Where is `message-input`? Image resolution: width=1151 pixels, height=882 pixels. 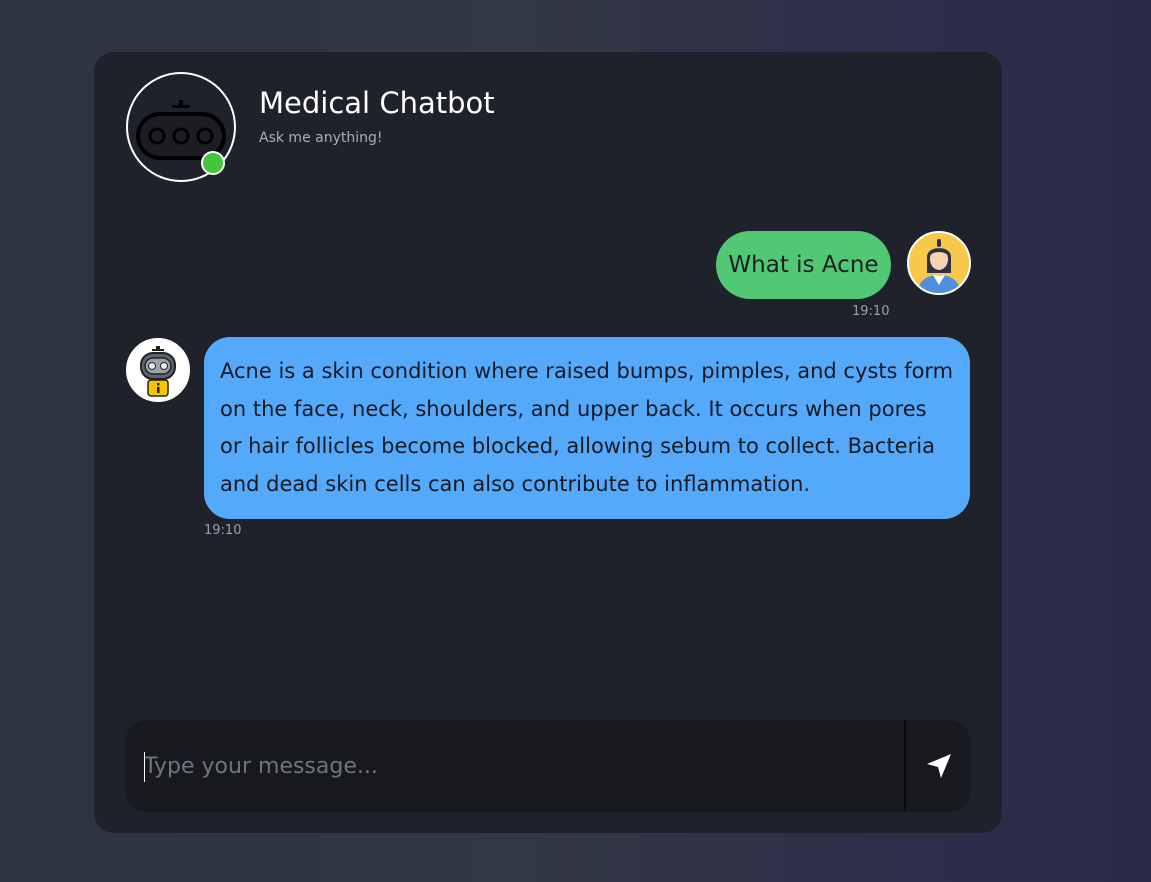 message-input is located at coordinates (516, 766).